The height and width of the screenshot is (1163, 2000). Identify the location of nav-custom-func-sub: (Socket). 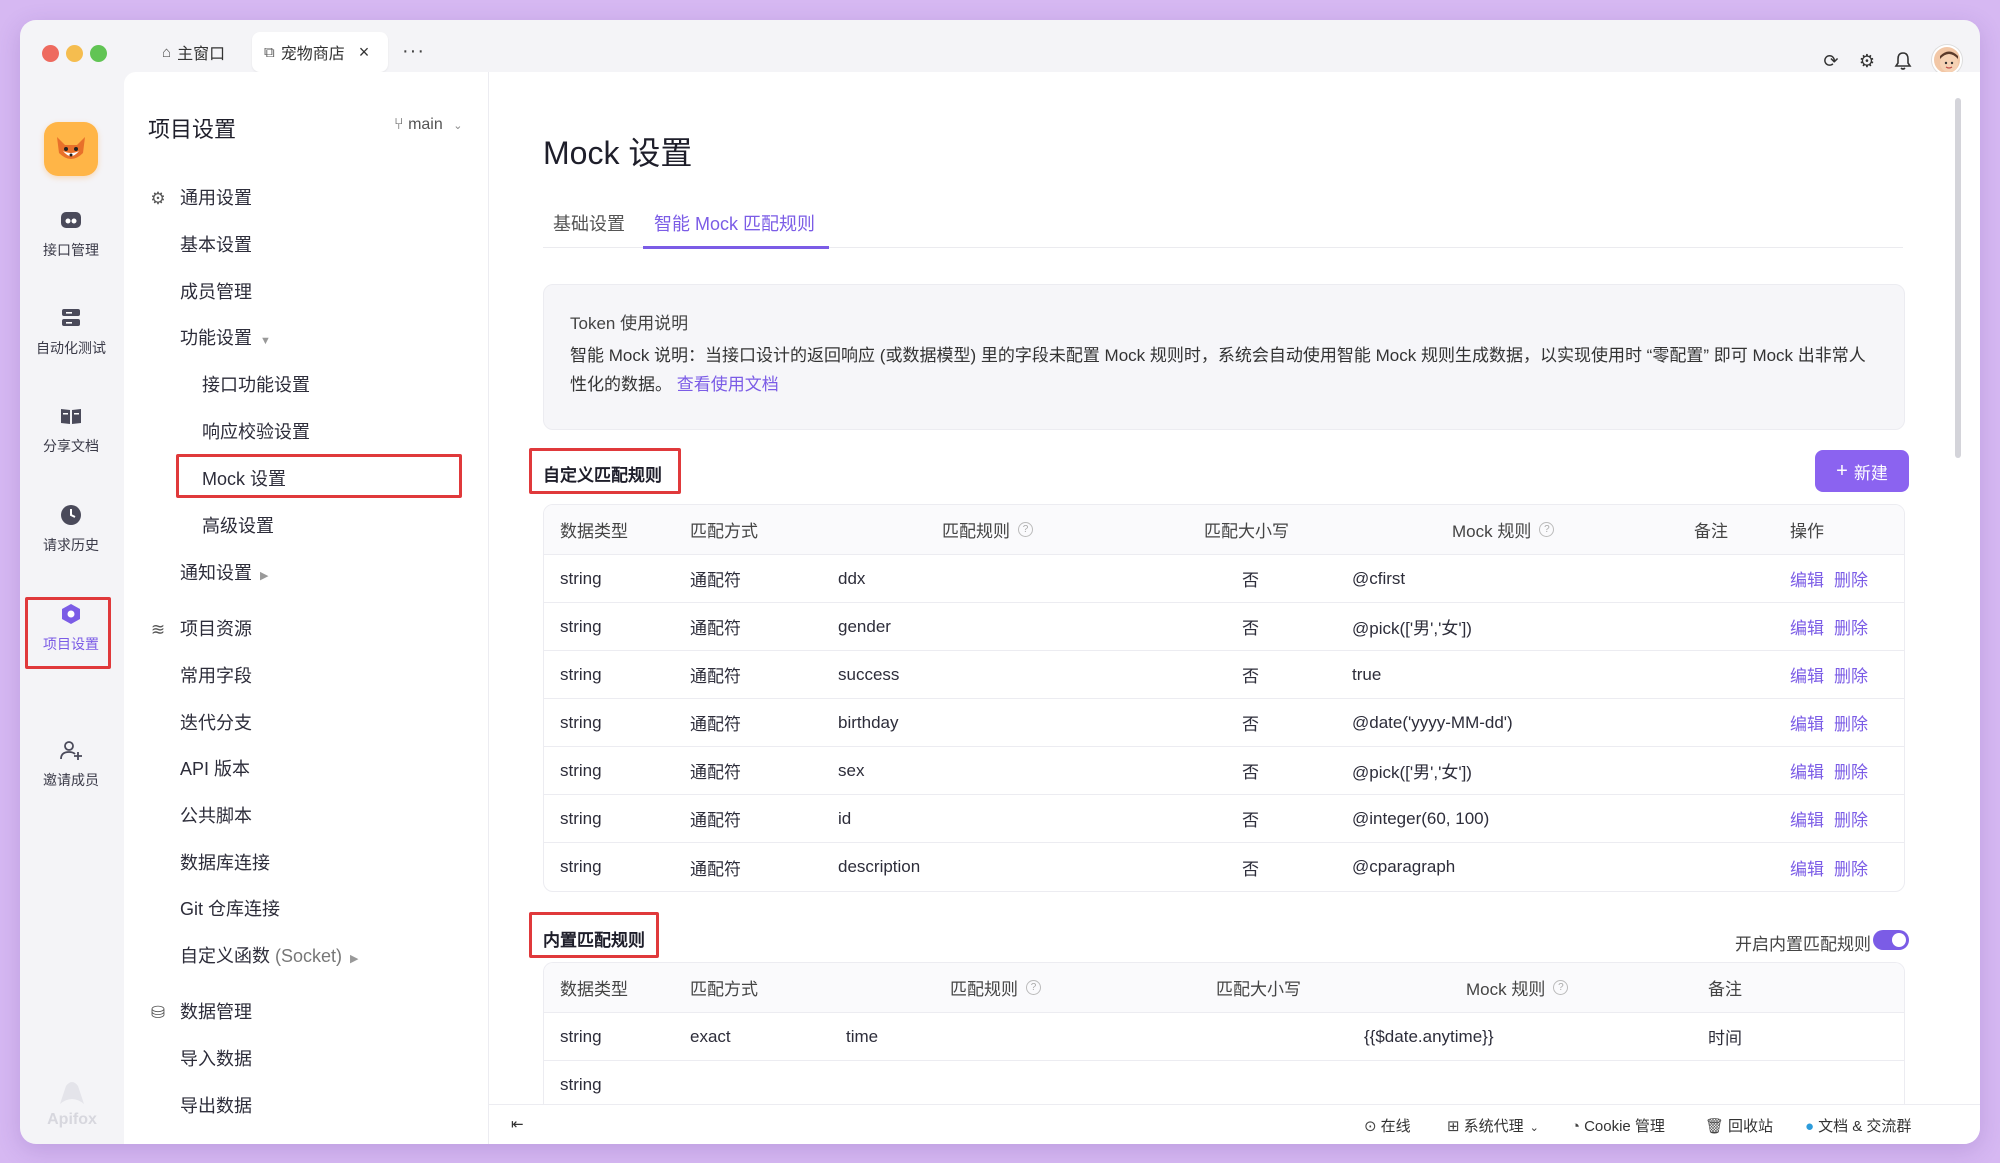
(309, 956).